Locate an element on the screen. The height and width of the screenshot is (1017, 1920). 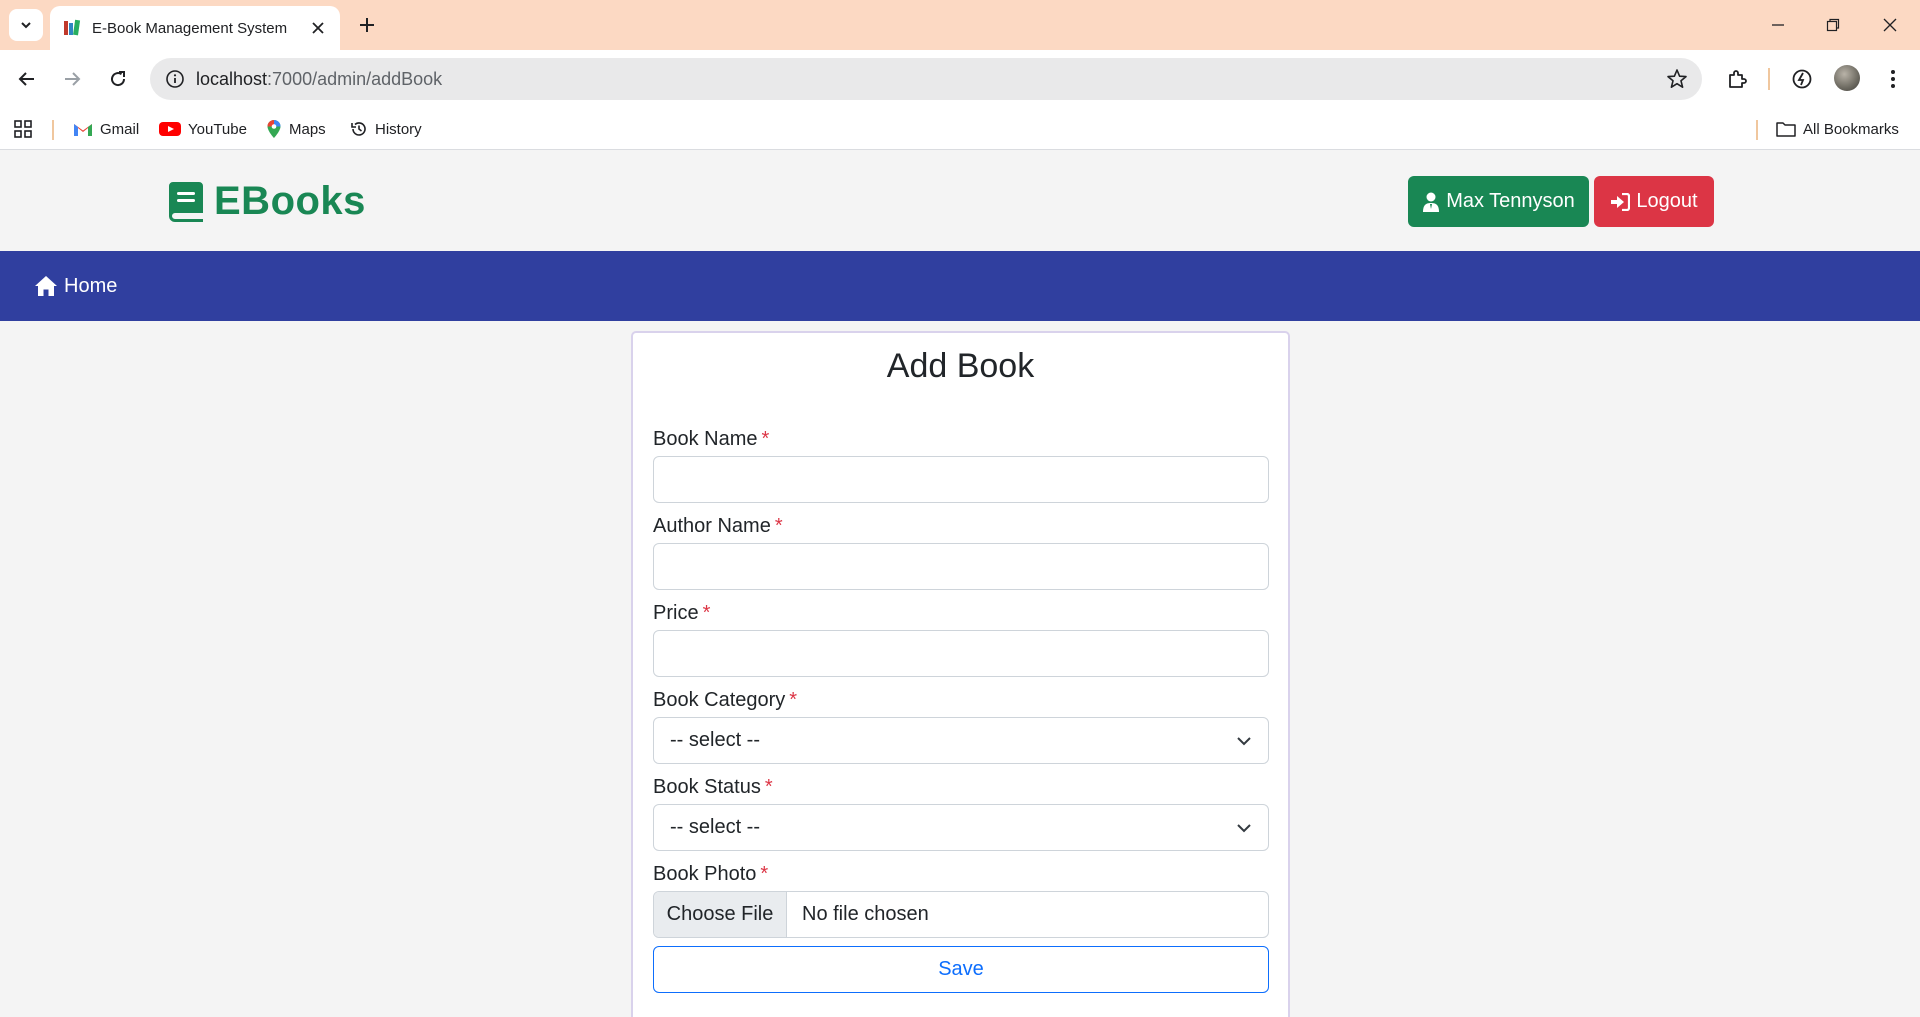
toolbar-divider is located at coordinates (1769, 79).